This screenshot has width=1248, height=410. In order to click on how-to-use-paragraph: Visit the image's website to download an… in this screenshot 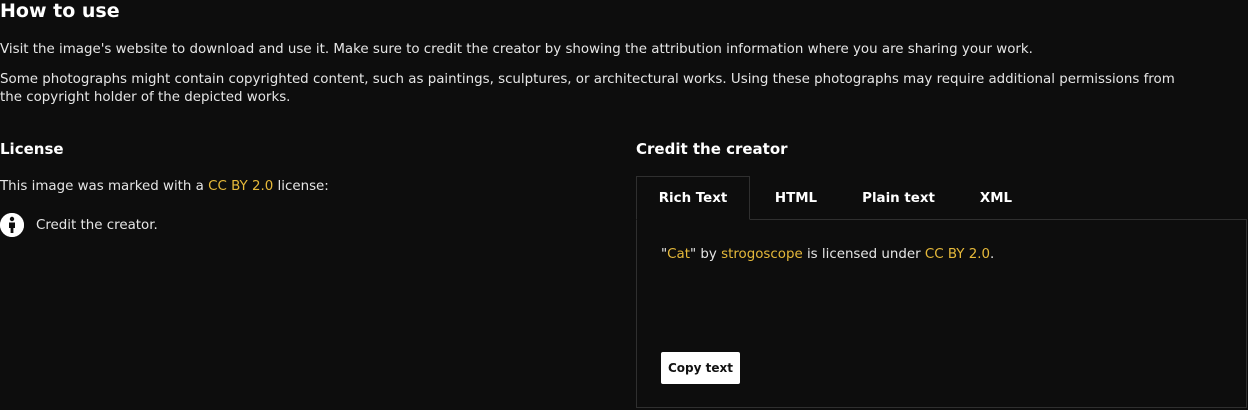, I will do `click(516, 49)`.